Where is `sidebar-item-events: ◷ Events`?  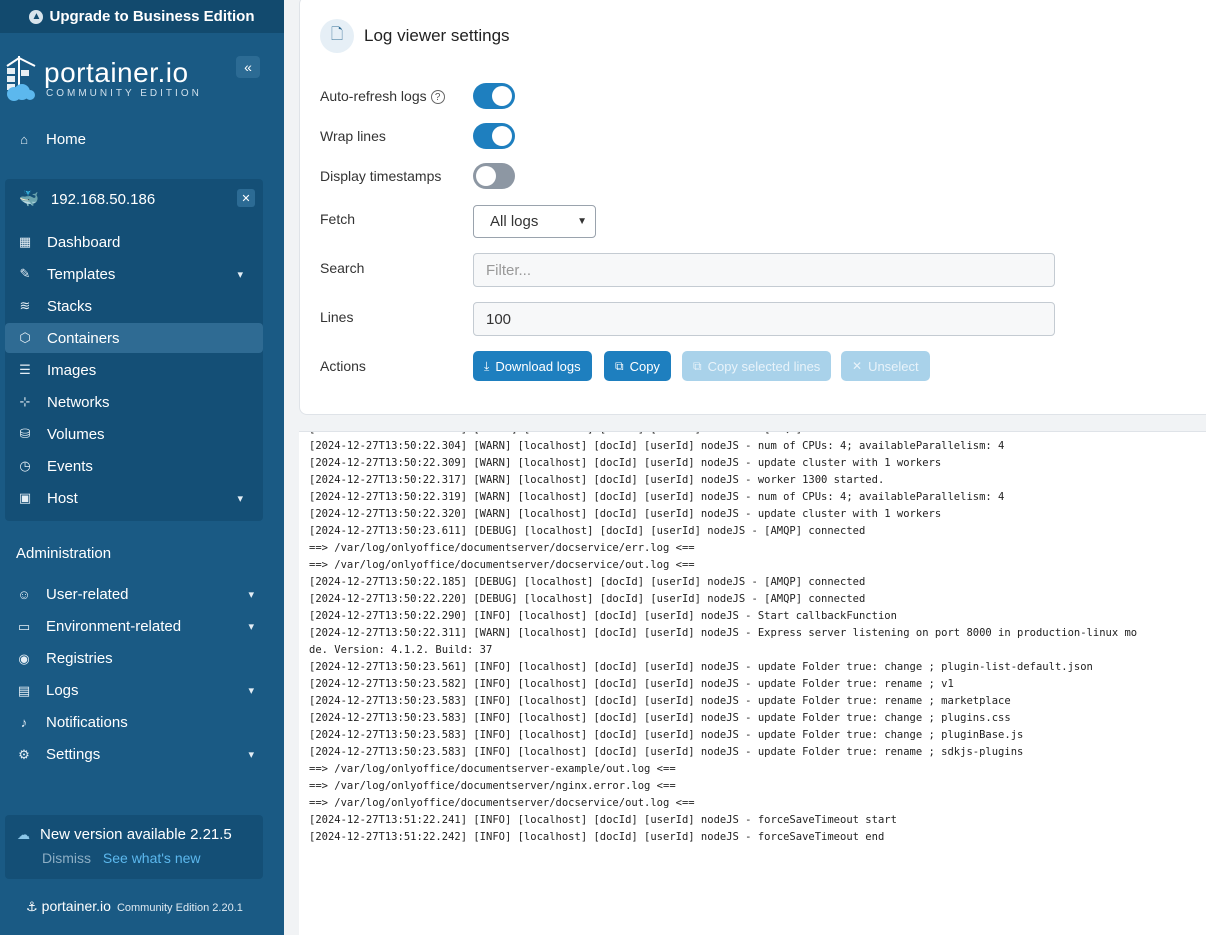 sidebar-item-events: ◷ Events is located at coordinates (140, 466).